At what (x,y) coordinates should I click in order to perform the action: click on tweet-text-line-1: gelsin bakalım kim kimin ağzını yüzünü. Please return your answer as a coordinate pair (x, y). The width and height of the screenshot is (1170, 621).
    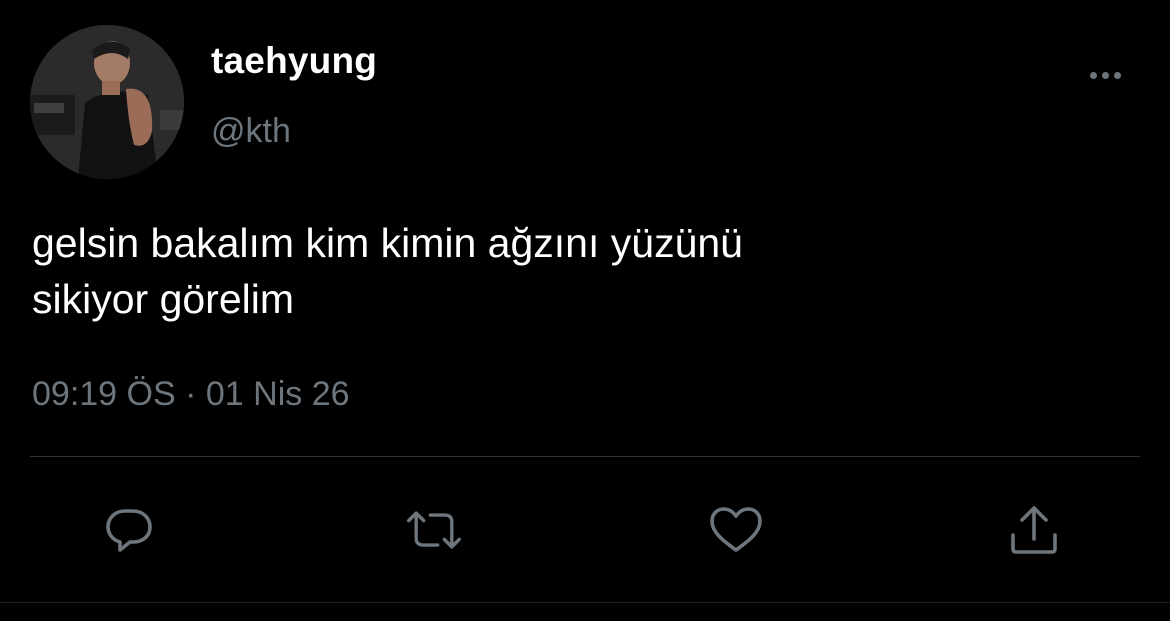
    Looking at the image, I should click on (387, 243).